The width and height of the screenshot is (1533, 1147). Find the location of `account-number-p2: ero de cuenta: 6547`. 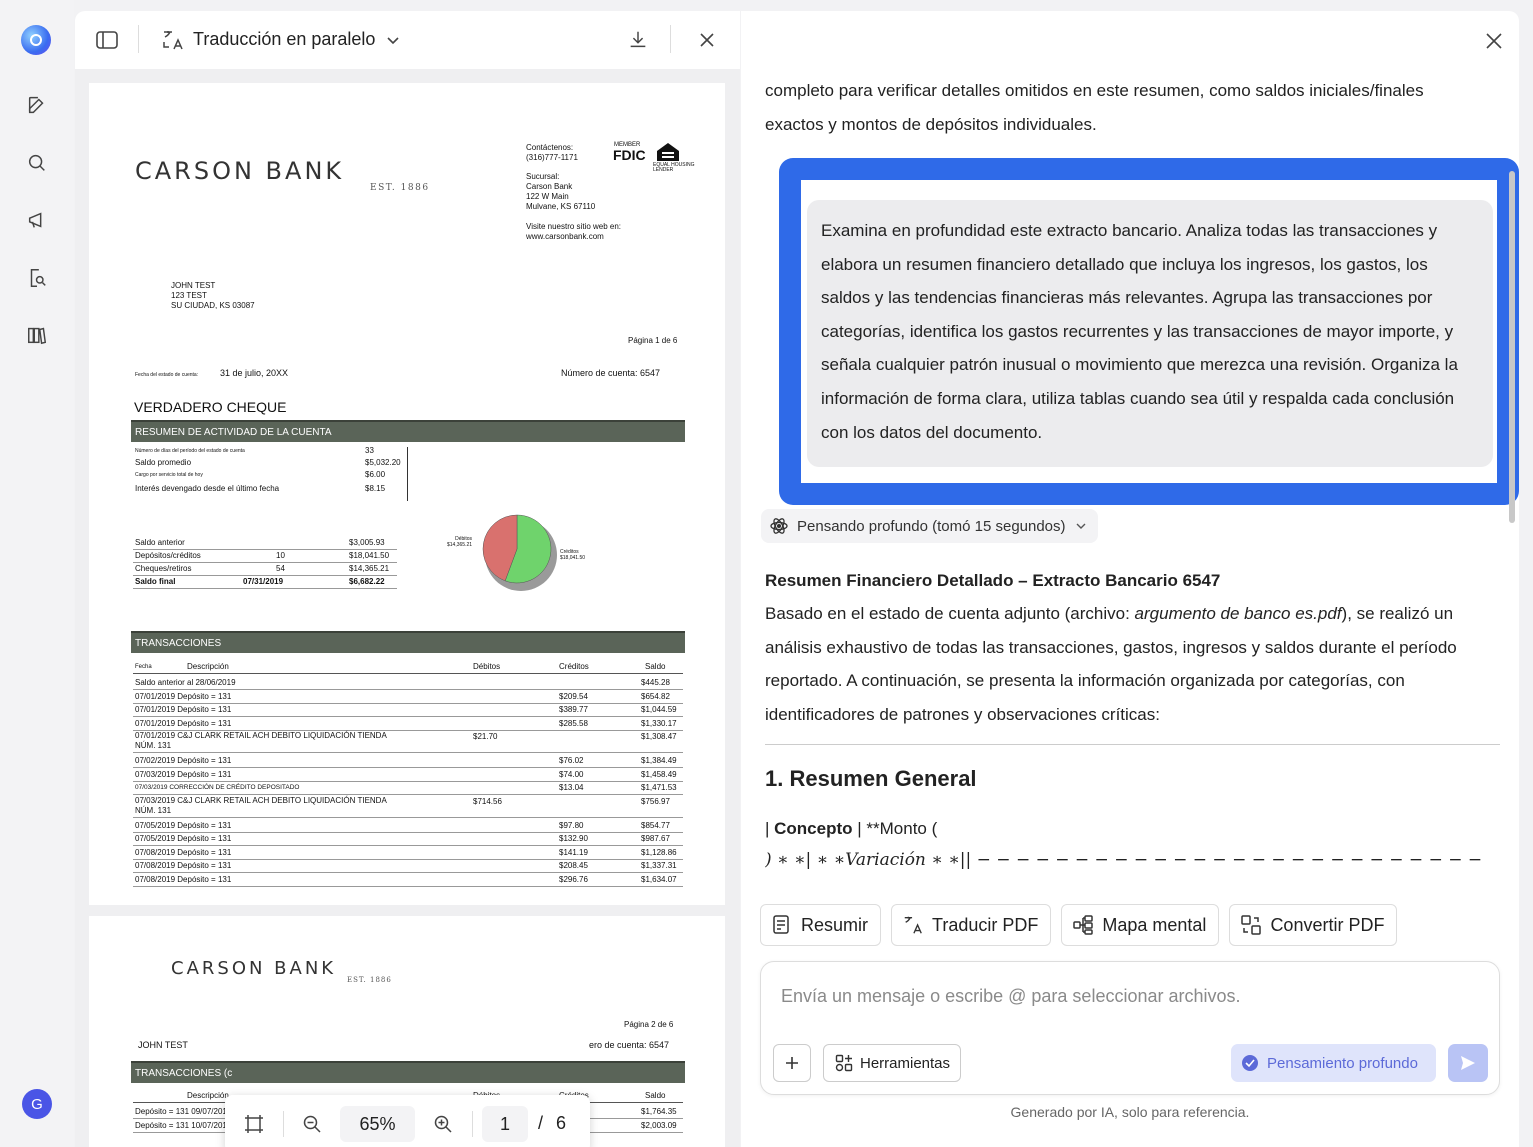

account-number-p2: ero de cuenta: 6547 is located at coordinates (629, 1045).